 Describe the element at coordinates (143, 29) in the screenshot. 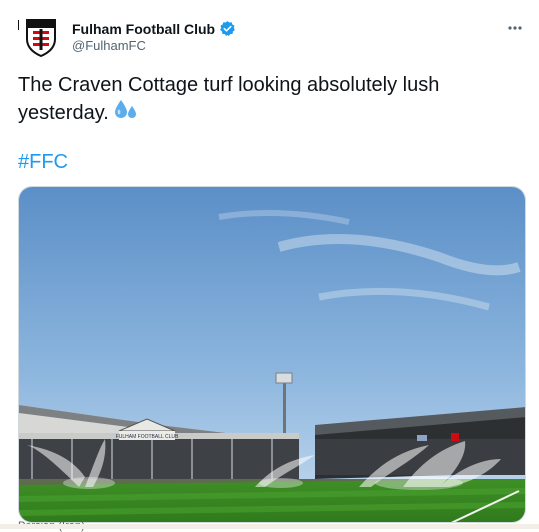

I see `display-name: Fulham Football Club` at that location.